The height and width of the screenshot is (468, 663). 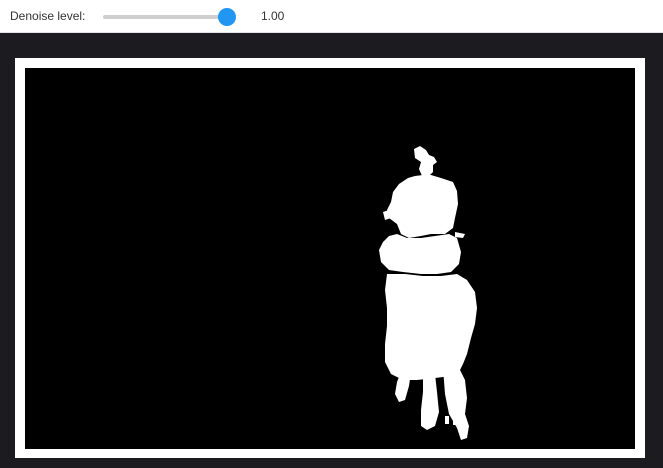 What do you see at coordinates (273, 16) in the screenshot?
I see `denoise-value: 1.00` at bounding box center [273, 16].